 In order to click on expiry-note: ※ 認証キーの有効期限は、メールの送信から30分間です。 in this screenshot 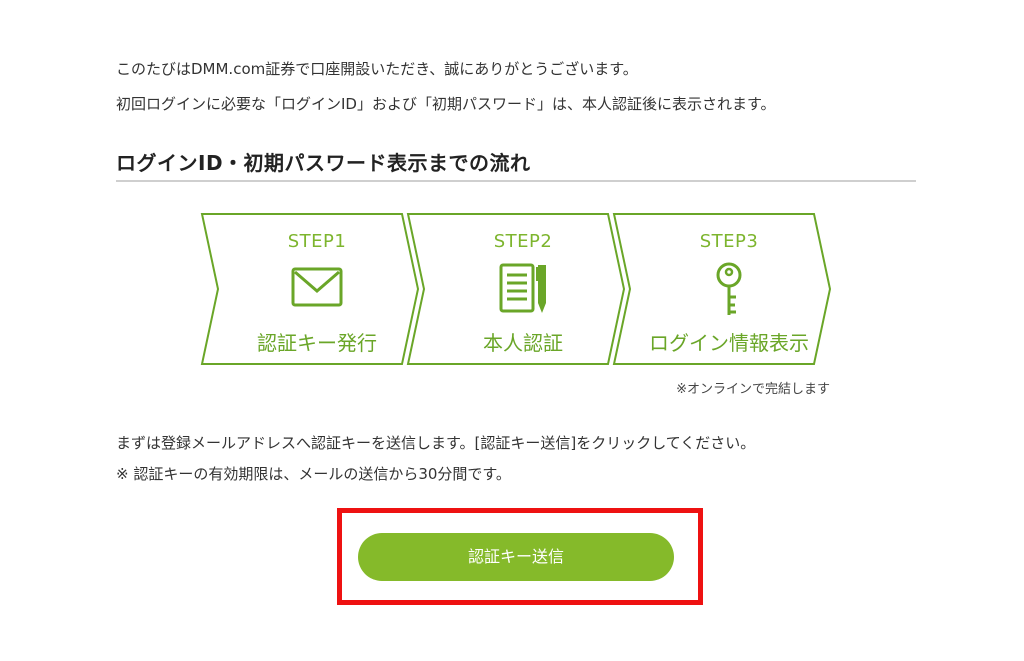, I will do `click(313, 474)`.